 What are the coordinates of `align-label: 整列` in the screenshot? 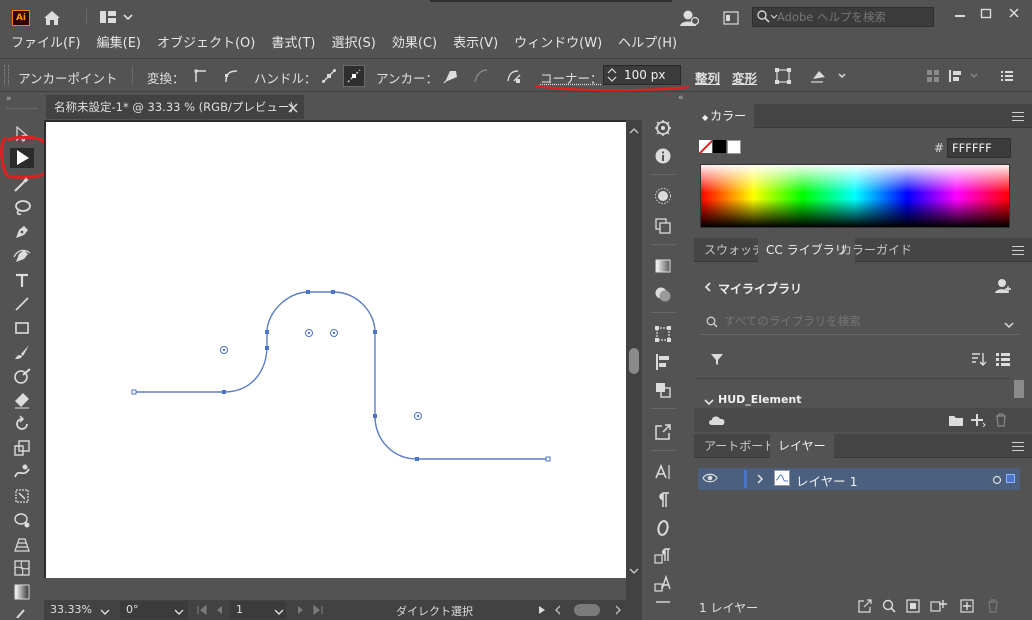 It's located at (707, 77).